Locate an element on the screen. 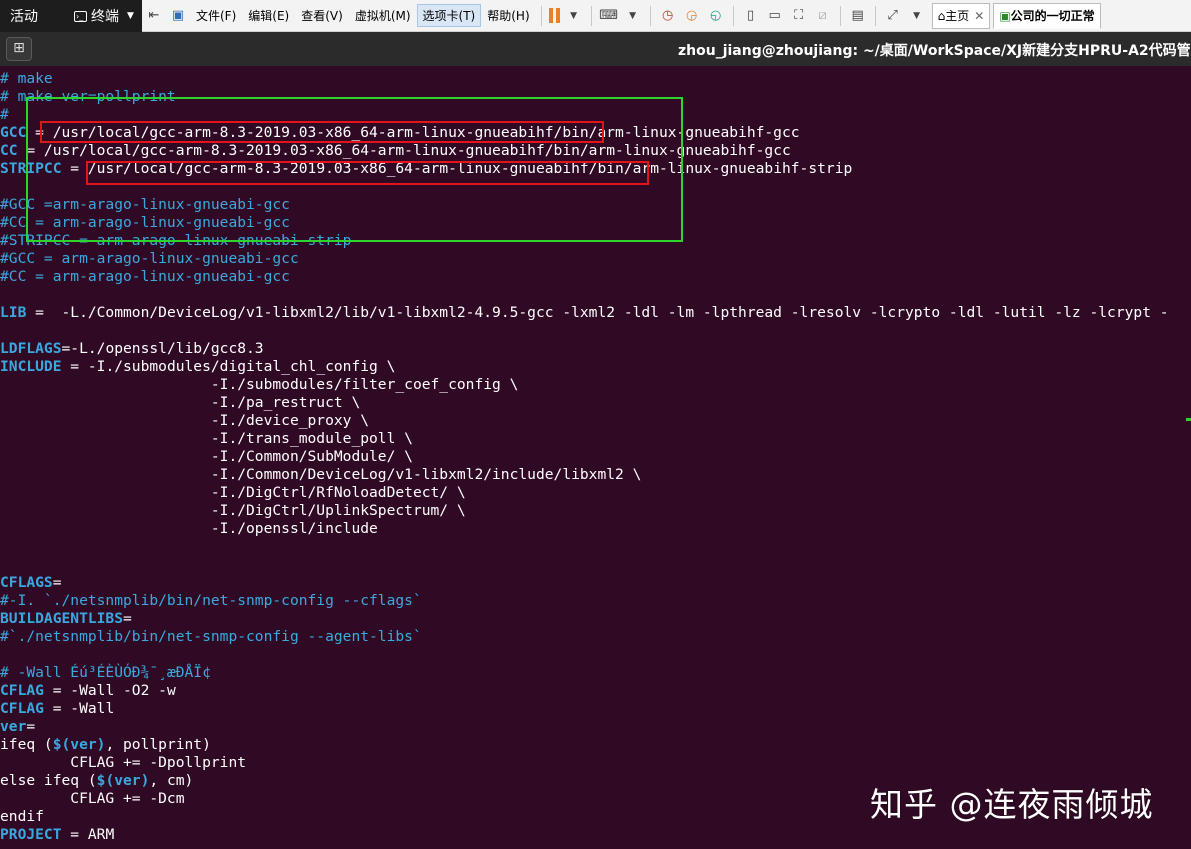 The height and width of the screenshot is (849, 1191). terminal-text: LDFLAGS is located at coordinates (31, 348).